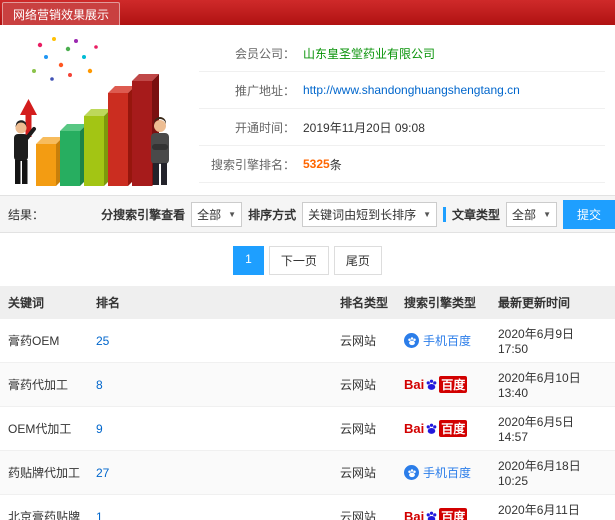  What do you see at coordinates (272, 214) in the screenshot?
I see `sort-label: 排序方式` at bounding box center [272, 214].